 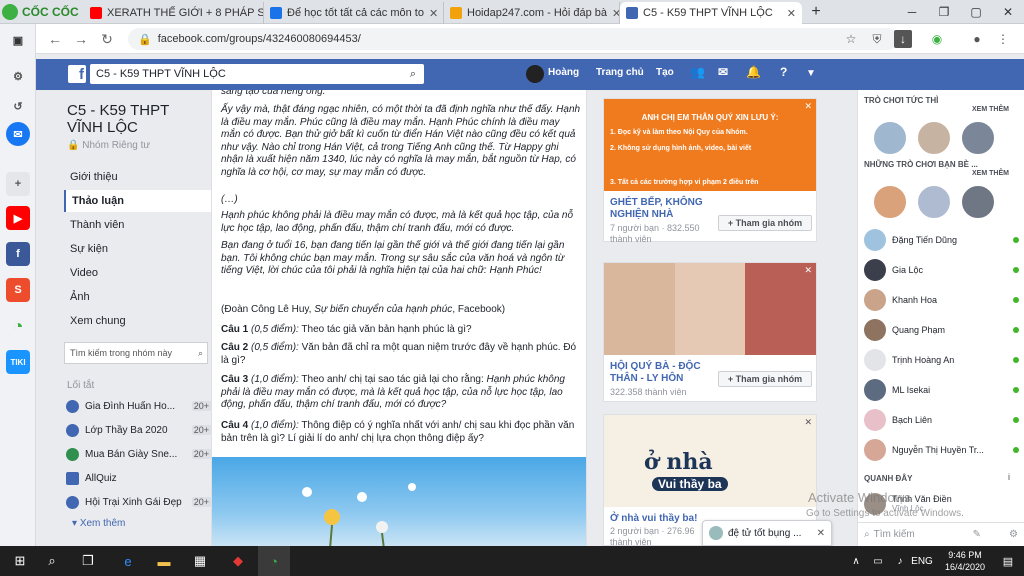 What do you see at coordinates (851, 39) in the screenshot?
I see `star-icon: ☆` at bounding box center [851, 39].